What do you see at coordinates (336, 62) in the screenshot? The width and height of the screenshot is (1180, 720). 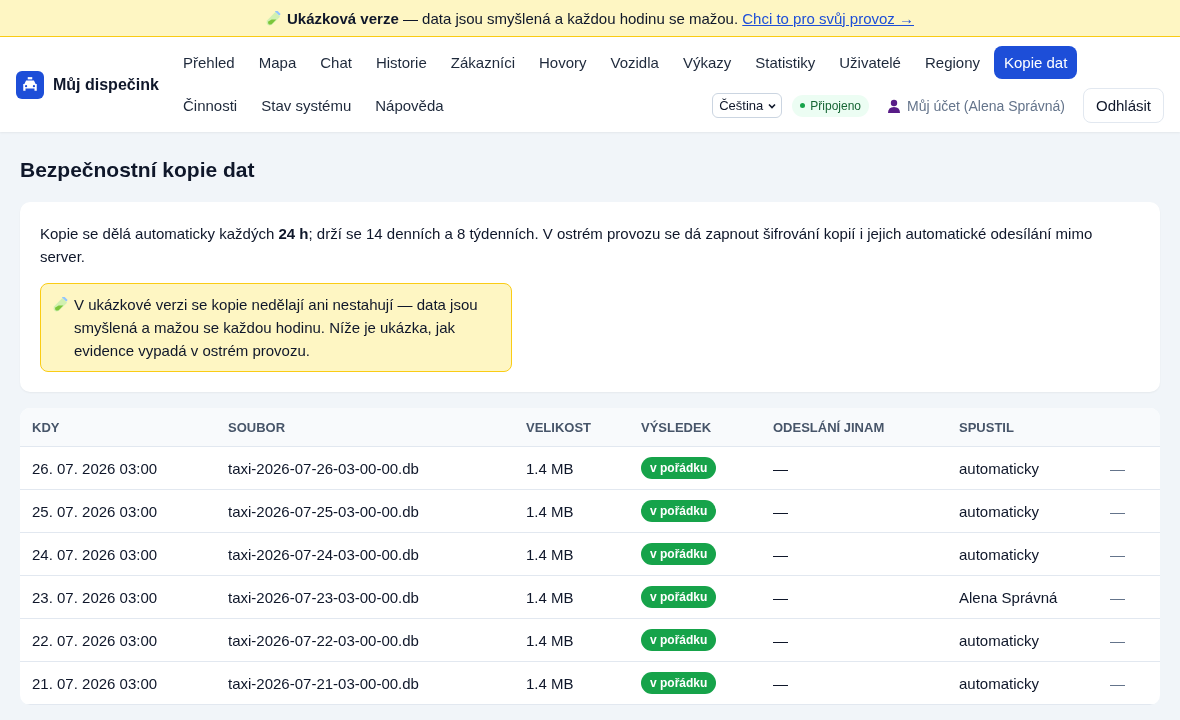 I see `nav-tab: Chat` at bounding box center [336, 62].